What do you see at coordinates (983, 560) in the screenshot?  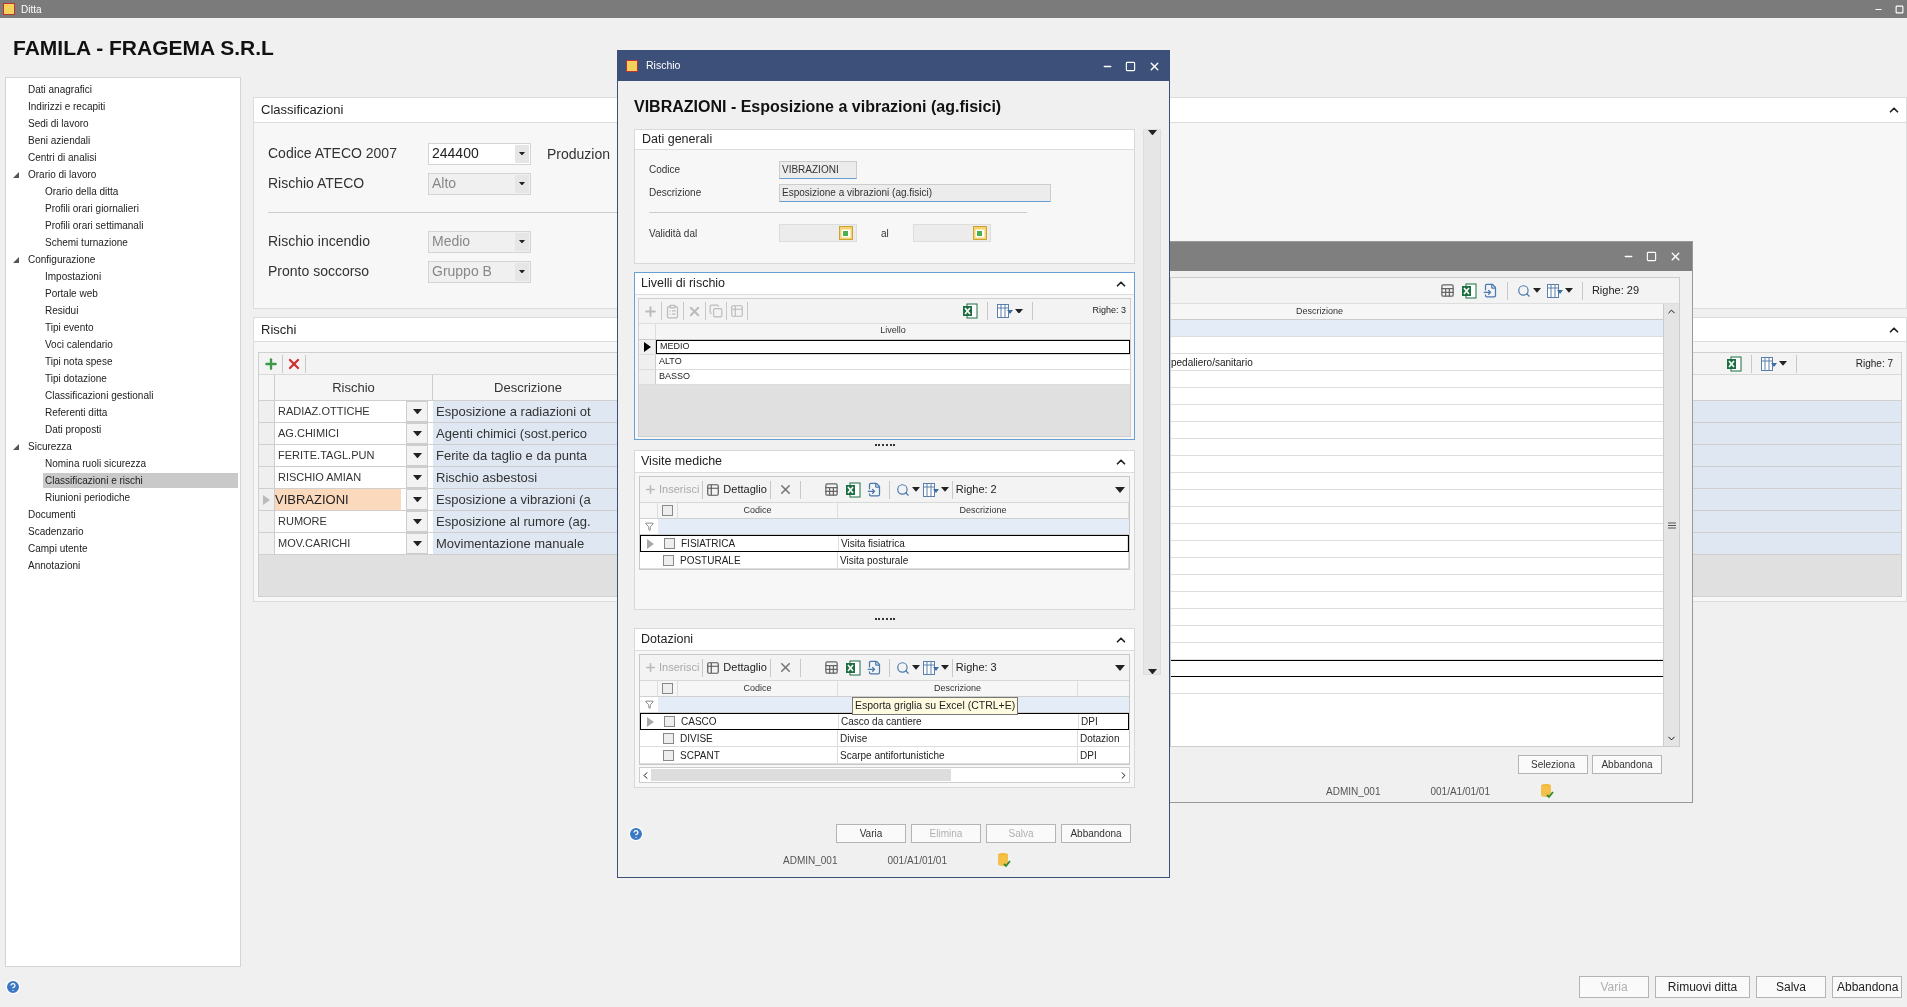 I see `table-cell: Visita posturale` at bounding box center [983, 560].